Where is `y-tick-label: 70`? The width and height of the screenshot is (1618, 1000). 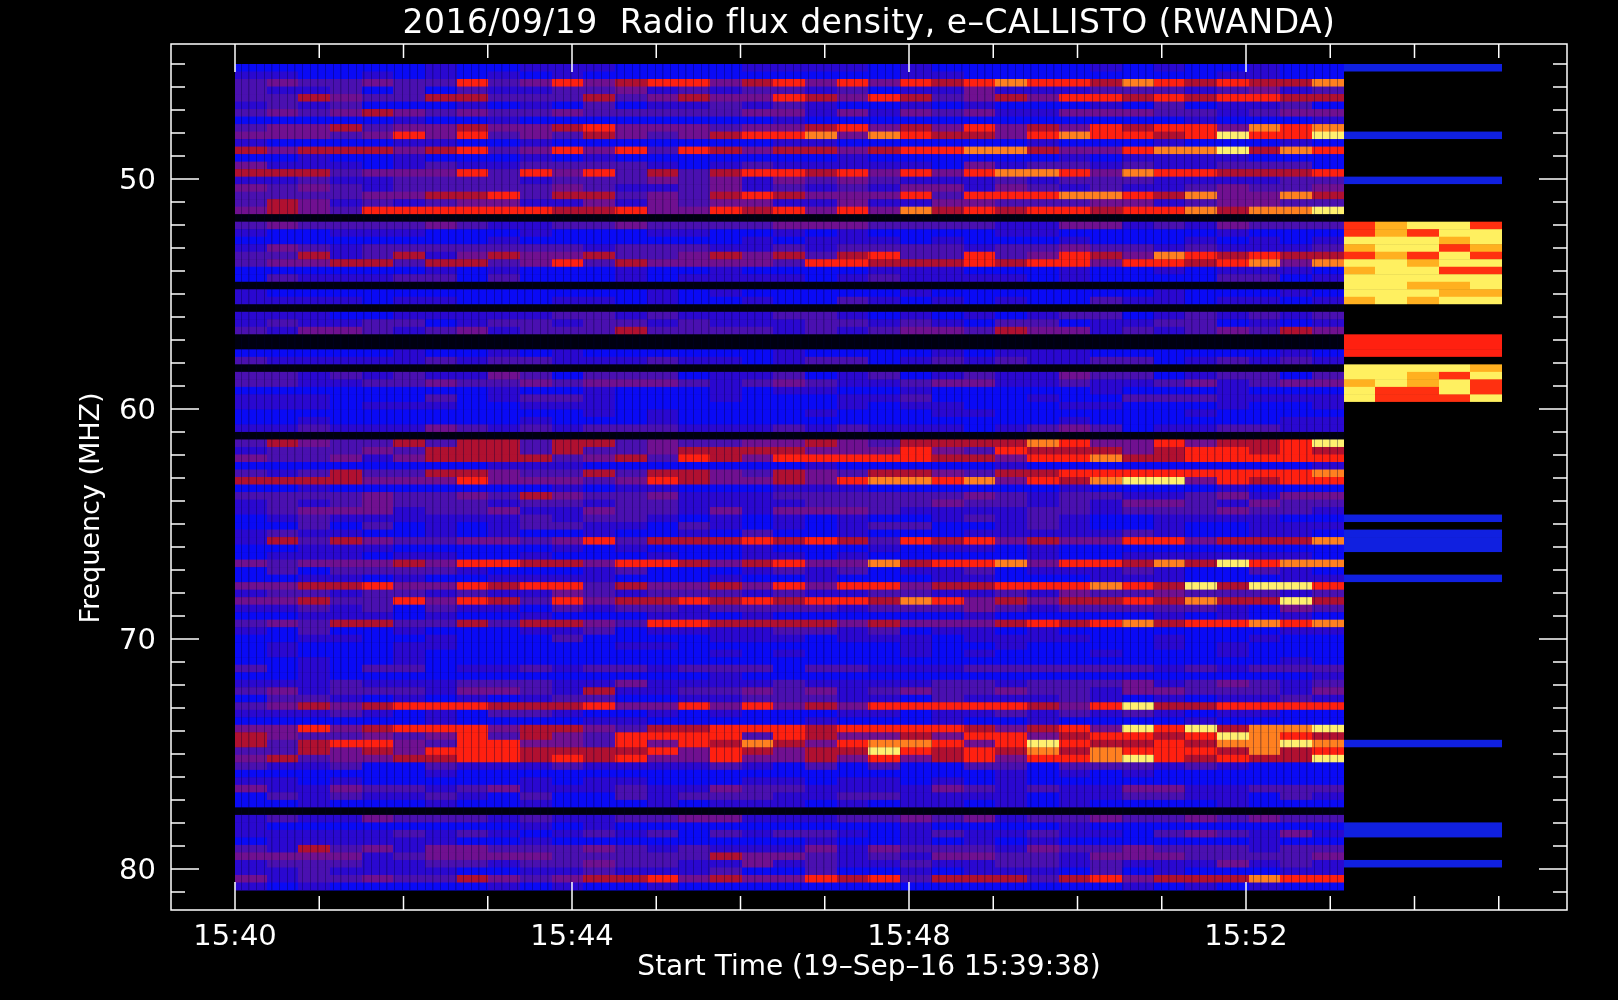 y-tick-label: 70 is located at coordinates (137, 639).